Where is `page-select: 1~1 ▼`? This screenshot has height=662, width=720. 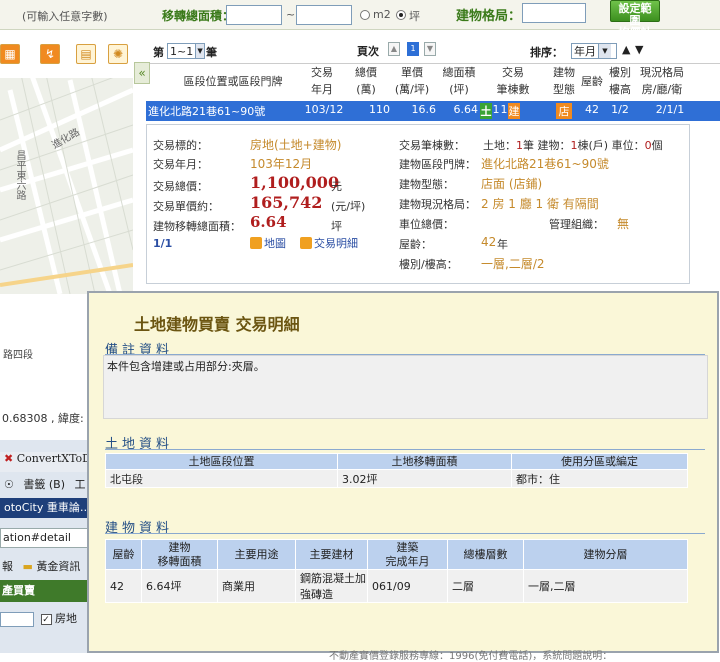 page-select: 1~1 ▼ is located at coordinates (186, 51).